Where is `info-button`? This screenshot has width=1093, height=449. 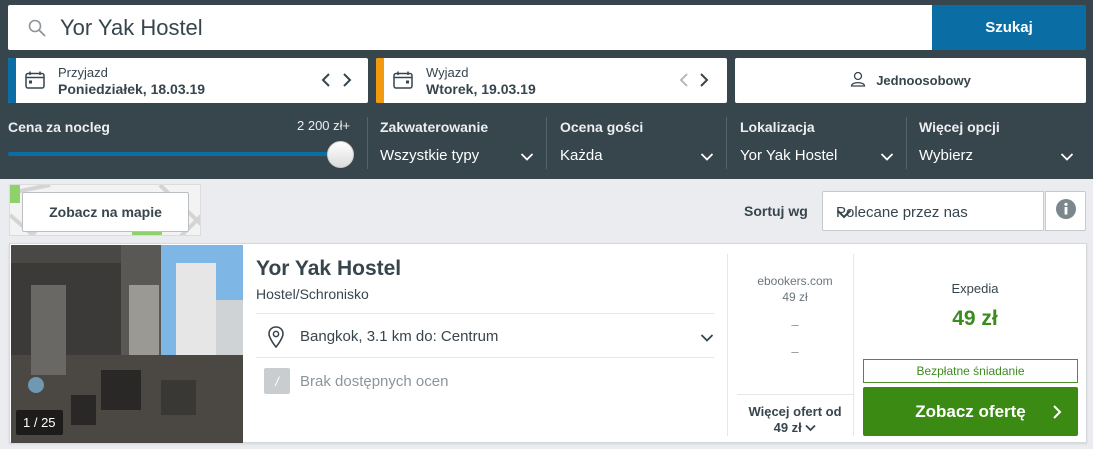 info-button is located at coordinates (1065, 211).